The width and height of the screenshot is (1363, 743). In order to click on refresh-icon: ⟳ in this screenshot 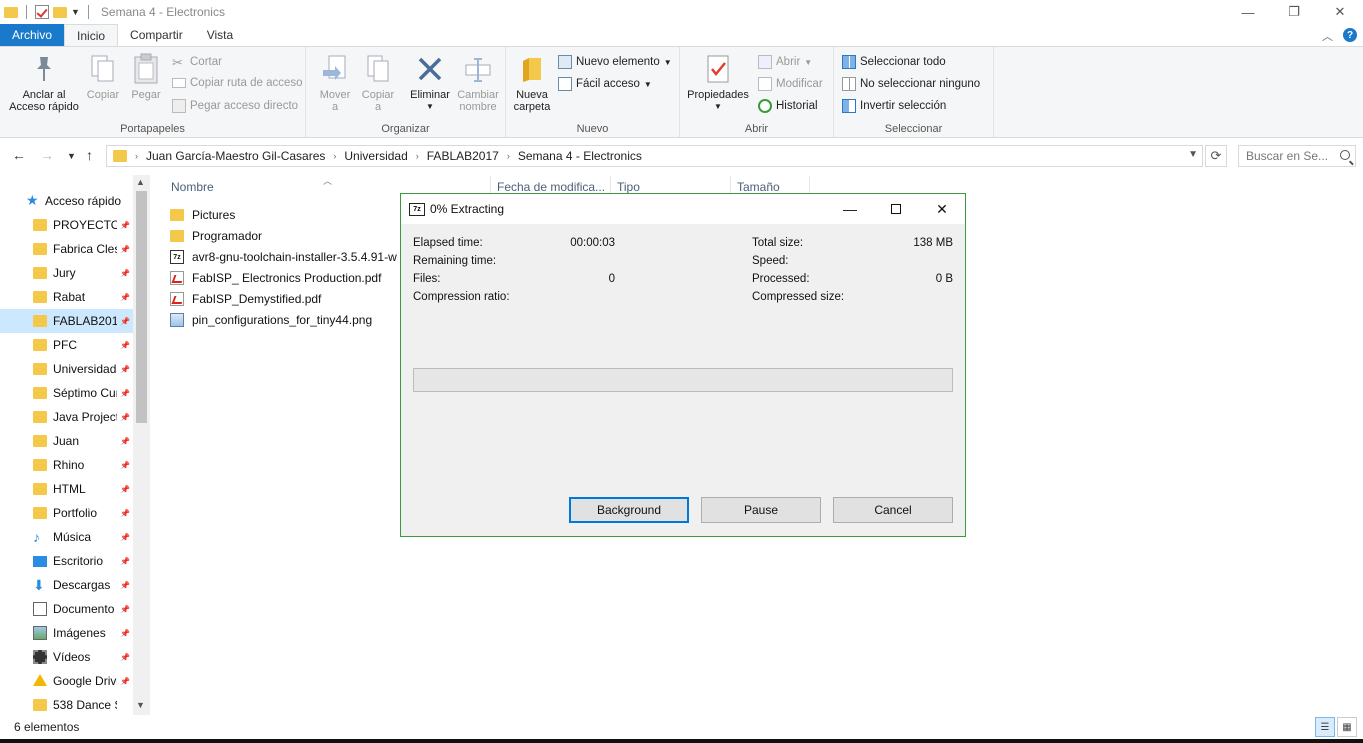, I will do `click(1216, 156)`.